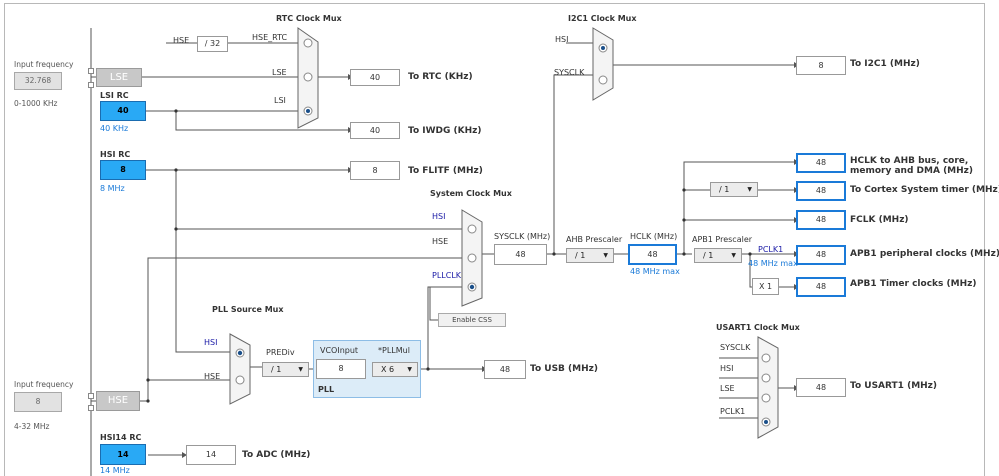 The height and width of the screenshot is (476, 999). What do you see at coordinates (248, 309) in the screenshot?
I see `pll-source-mux-title: PLL Source Mux` at bounding box center [248, 309].